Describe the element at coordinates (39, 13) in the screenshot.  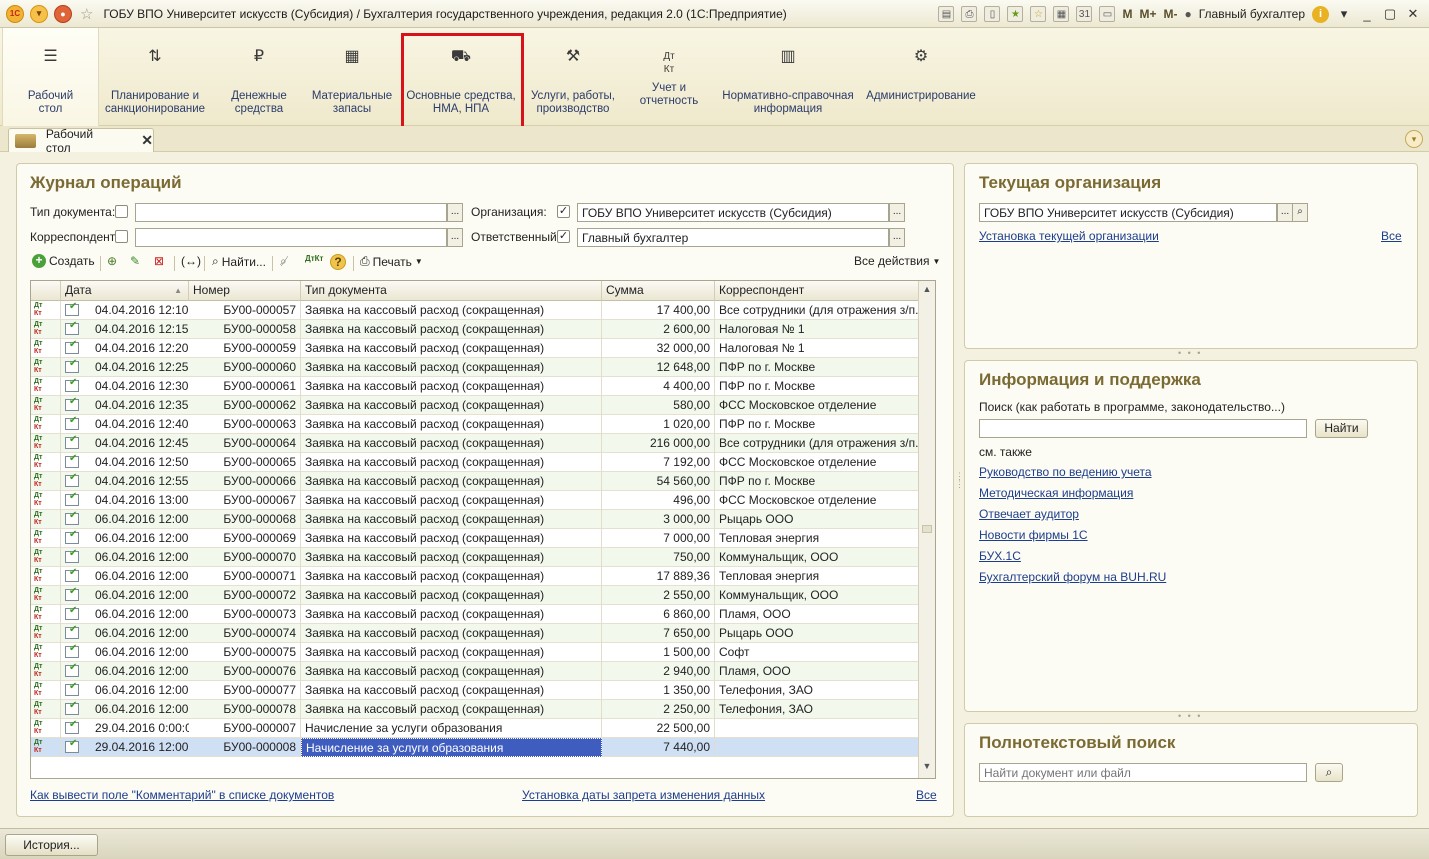
I see `main-menu-button: ▾` at that location.